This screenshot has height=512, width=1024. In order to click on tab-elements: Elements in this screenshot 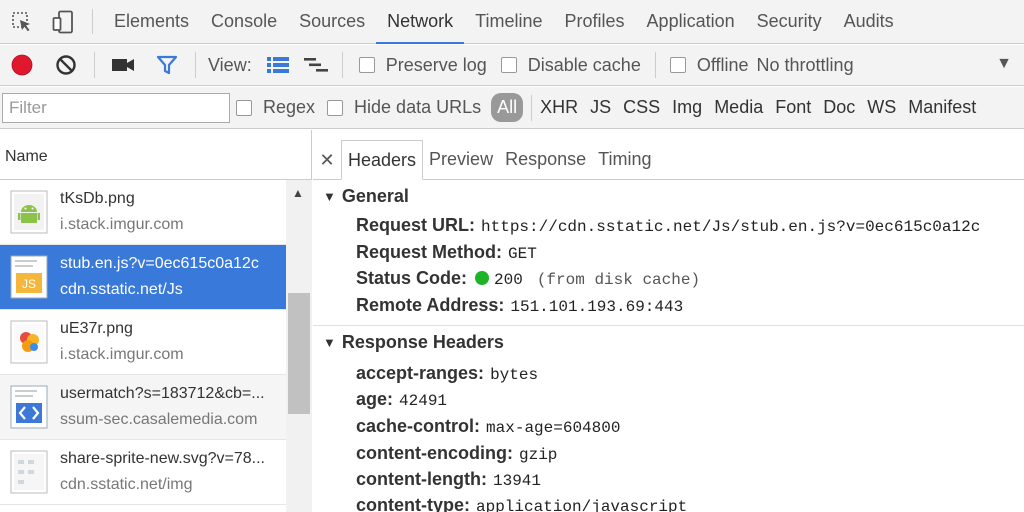, I will do `click(151, 21)`.